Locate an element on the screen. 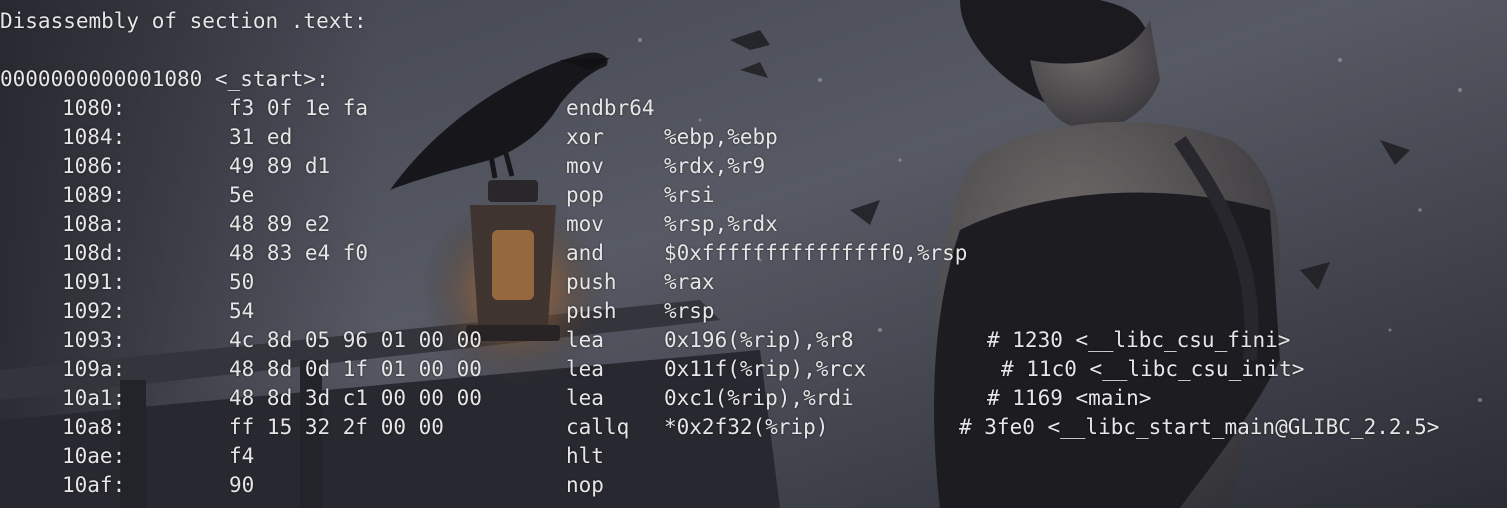 Image resolution: width=1507 pixels, height=508 pixels. address-text: 10a1: is located at coordinates (94, 398).